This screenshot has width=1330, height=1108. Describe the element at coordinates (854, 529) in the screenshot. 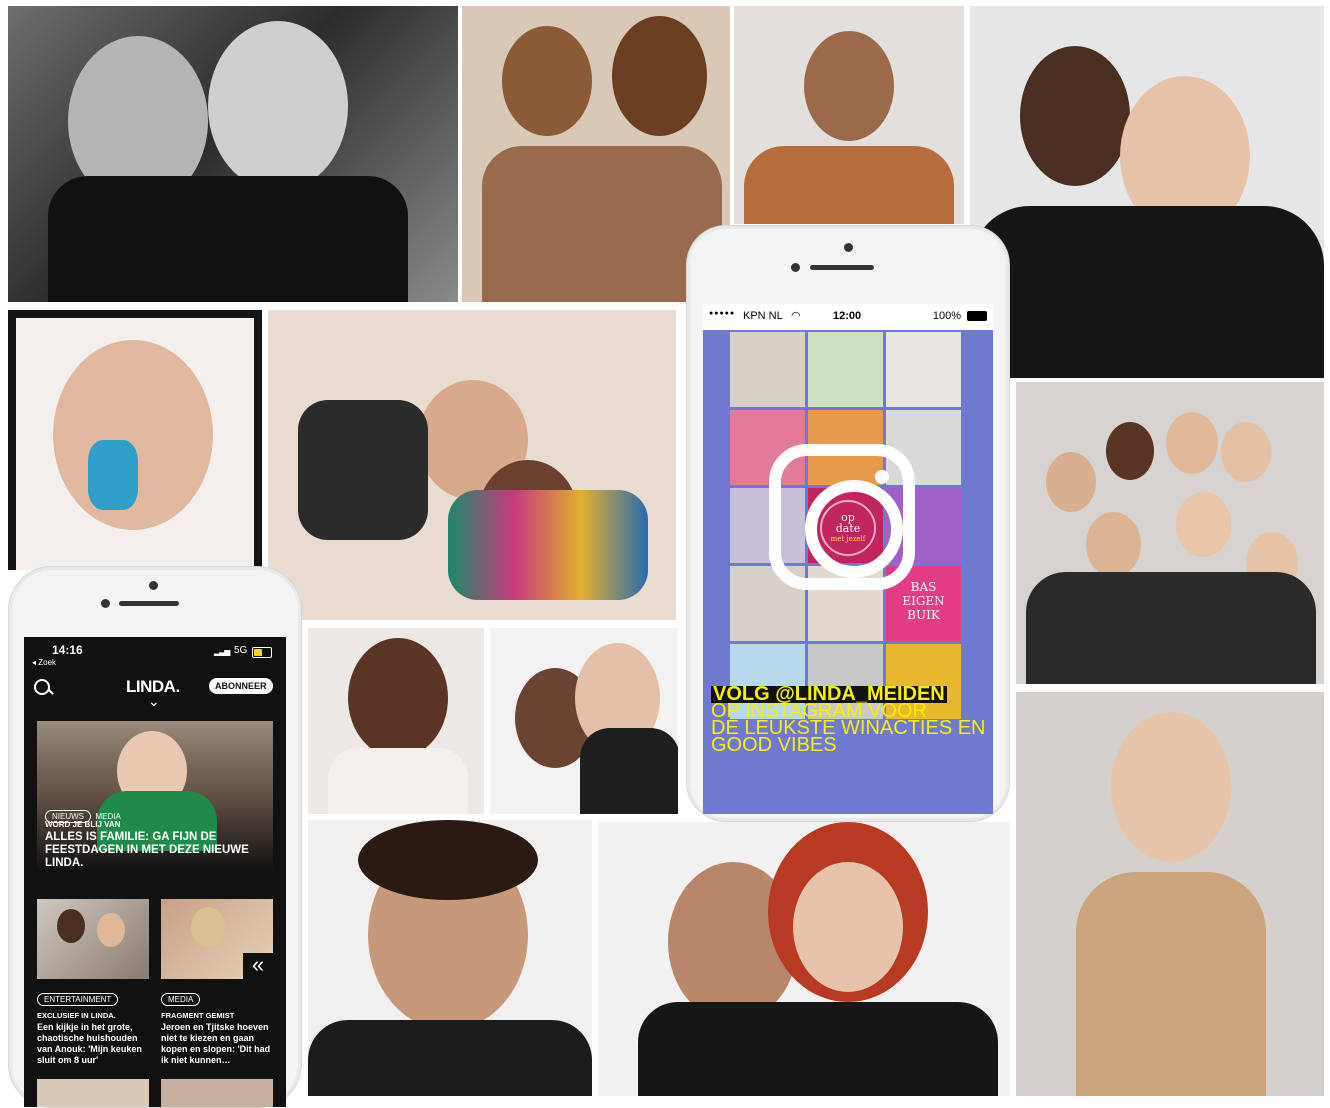

I see `instagram-lens` at that location.